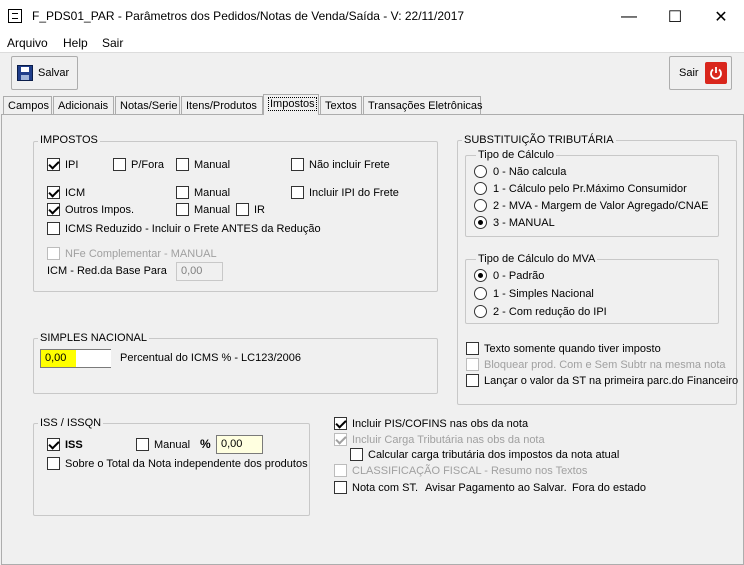  I want to click on pfora-checkbox: P/Fora, so click(138, 164).